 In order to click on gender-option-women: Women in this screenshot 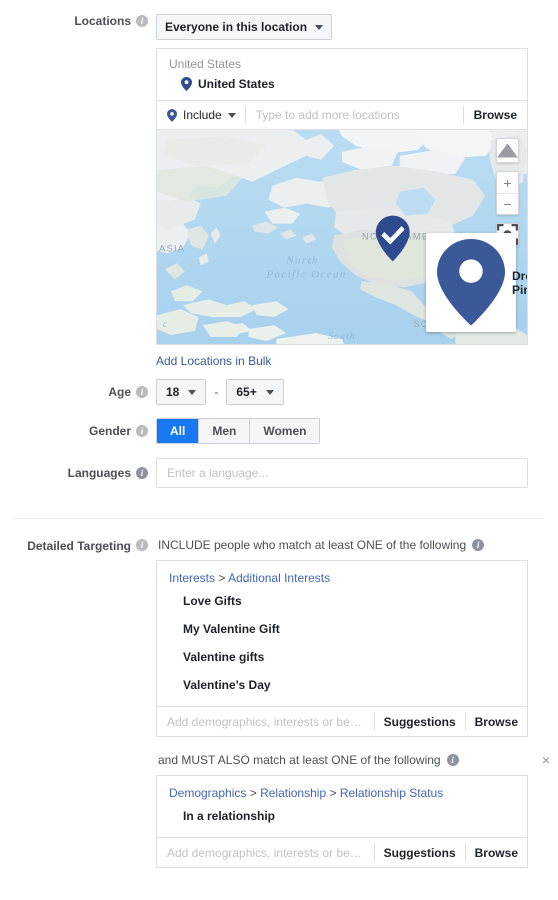, I will do `click(284, 431)`.